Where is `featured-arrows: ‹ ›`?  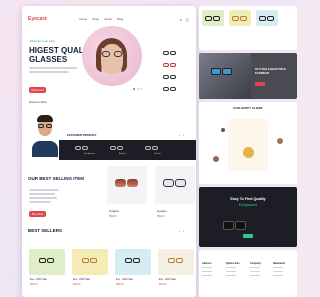
featured-arrows: ‹ › is located at coordinates (181, 135).